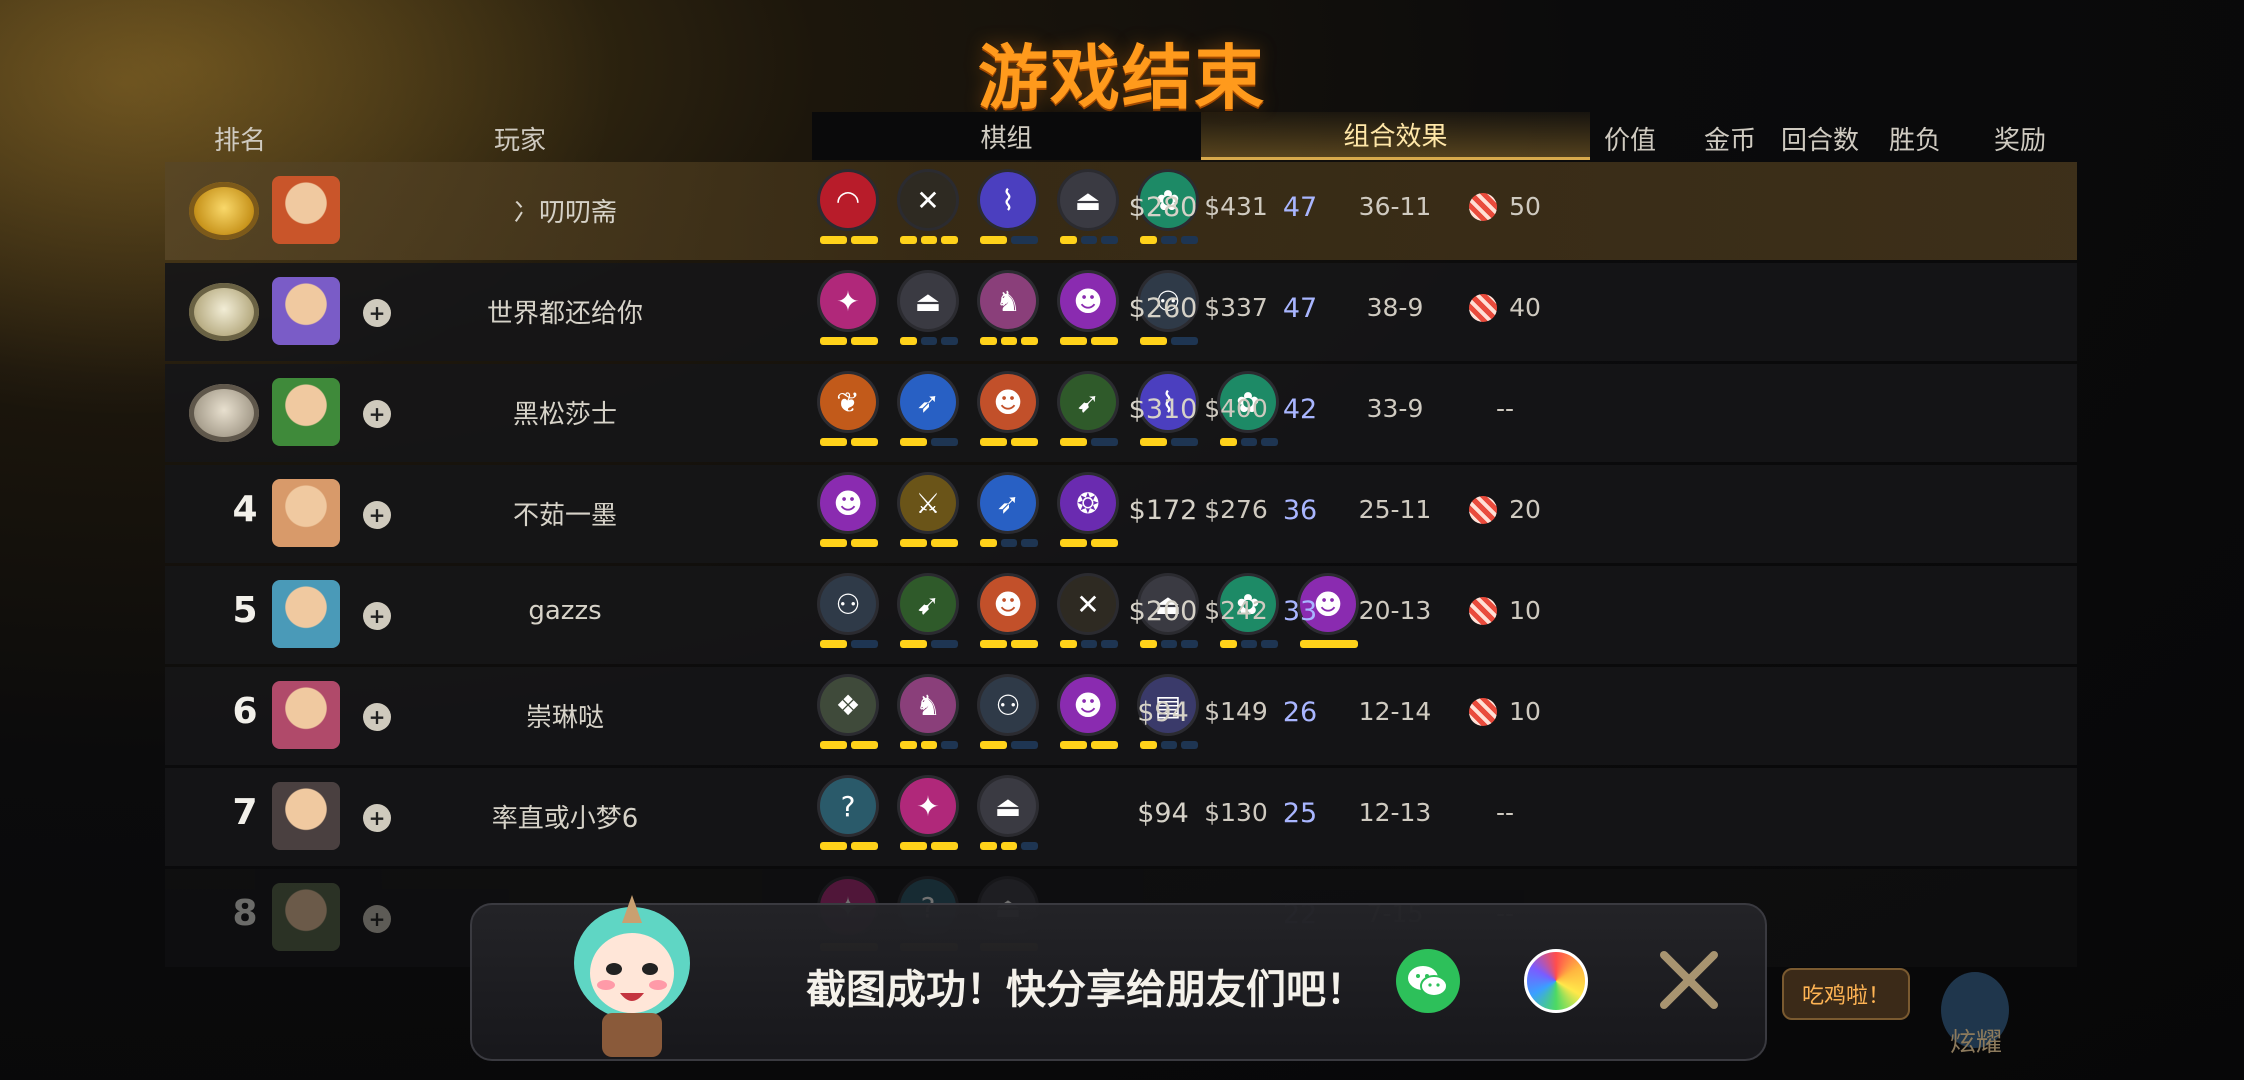 The height and width of the screenshot is (1080, 2244). Describe the element at coordinates (1086, 990) in the screenshot. I see `toast-message: 截图成功！快分享给朋友们吧！` at that location.